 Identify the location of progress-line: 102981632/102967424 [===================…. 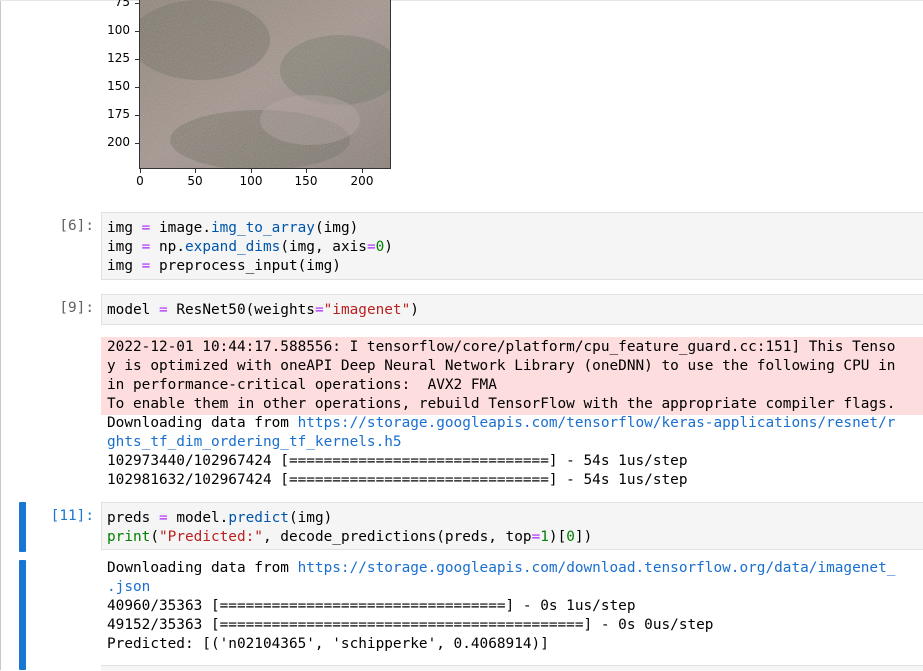
(397, 480).